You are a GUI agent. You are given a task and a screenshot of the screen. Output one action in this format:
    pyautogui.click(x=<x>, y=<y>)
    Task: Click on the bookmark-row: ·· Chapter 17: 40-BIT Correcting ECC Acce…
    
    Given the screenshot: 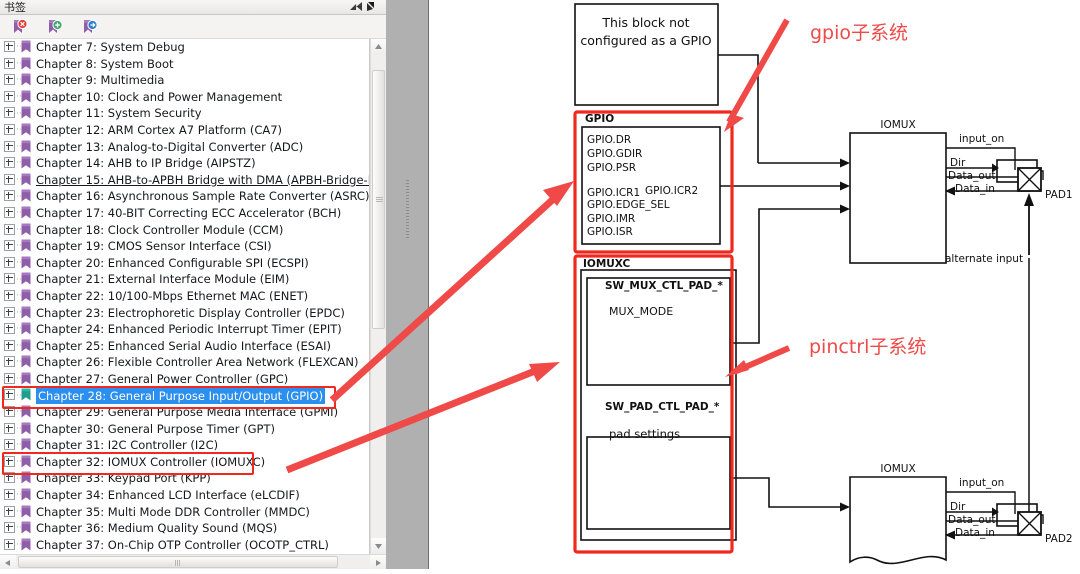 What is the action you would take?
    pyautogui.click(x=184, y=213)
    